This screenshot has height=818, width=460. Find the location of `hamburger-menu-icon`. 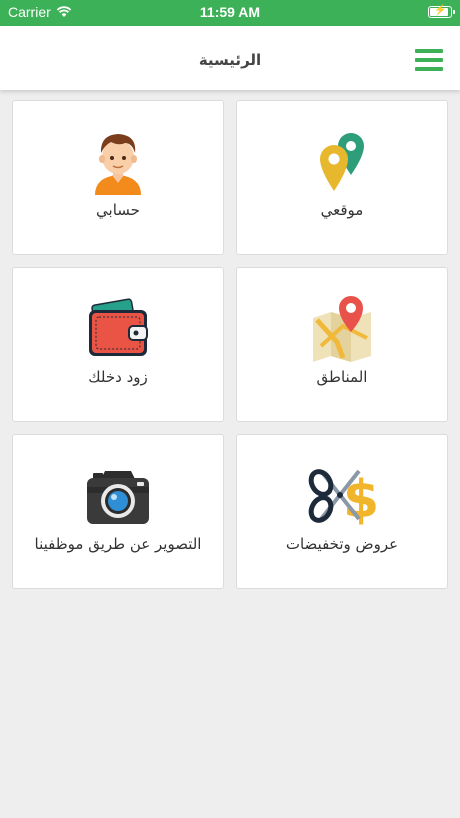

hamburger-menu-icon is located at coordinates (429, 60).